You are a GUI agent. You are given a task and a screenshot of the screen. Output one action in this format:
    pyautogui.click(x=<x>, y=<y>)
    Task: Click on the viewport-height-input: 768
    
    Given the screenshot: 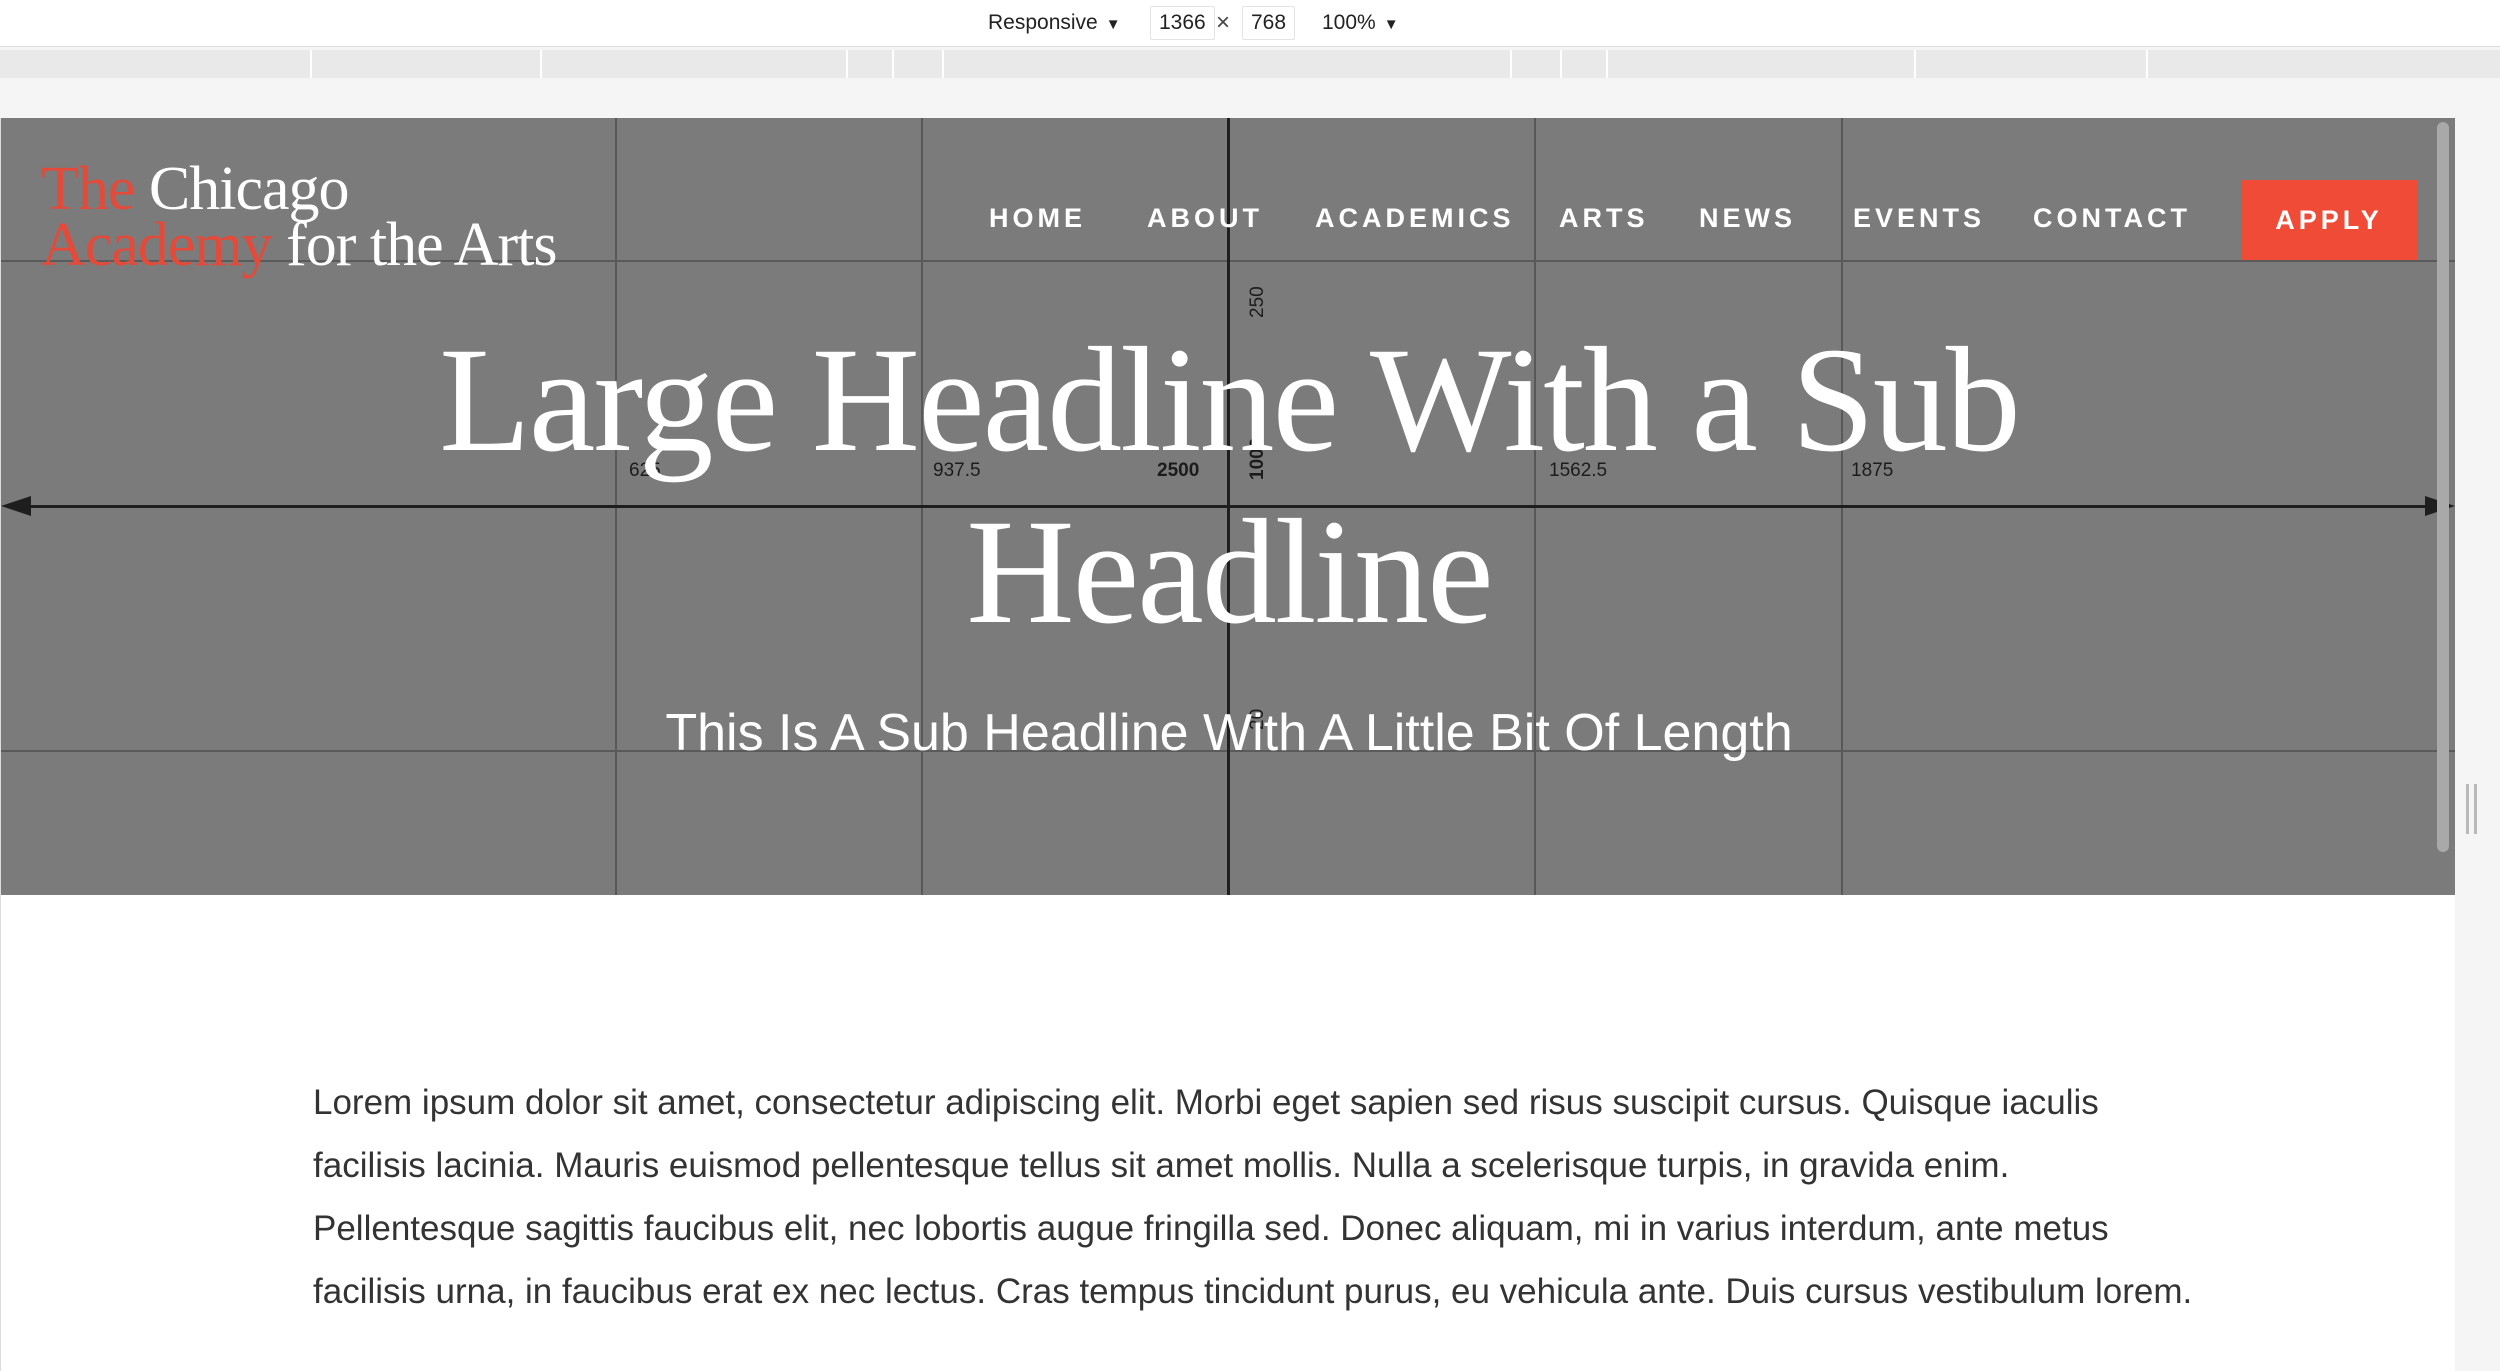 What is the action you would take?
    pyautogui.click(x=1269, y=23)
    